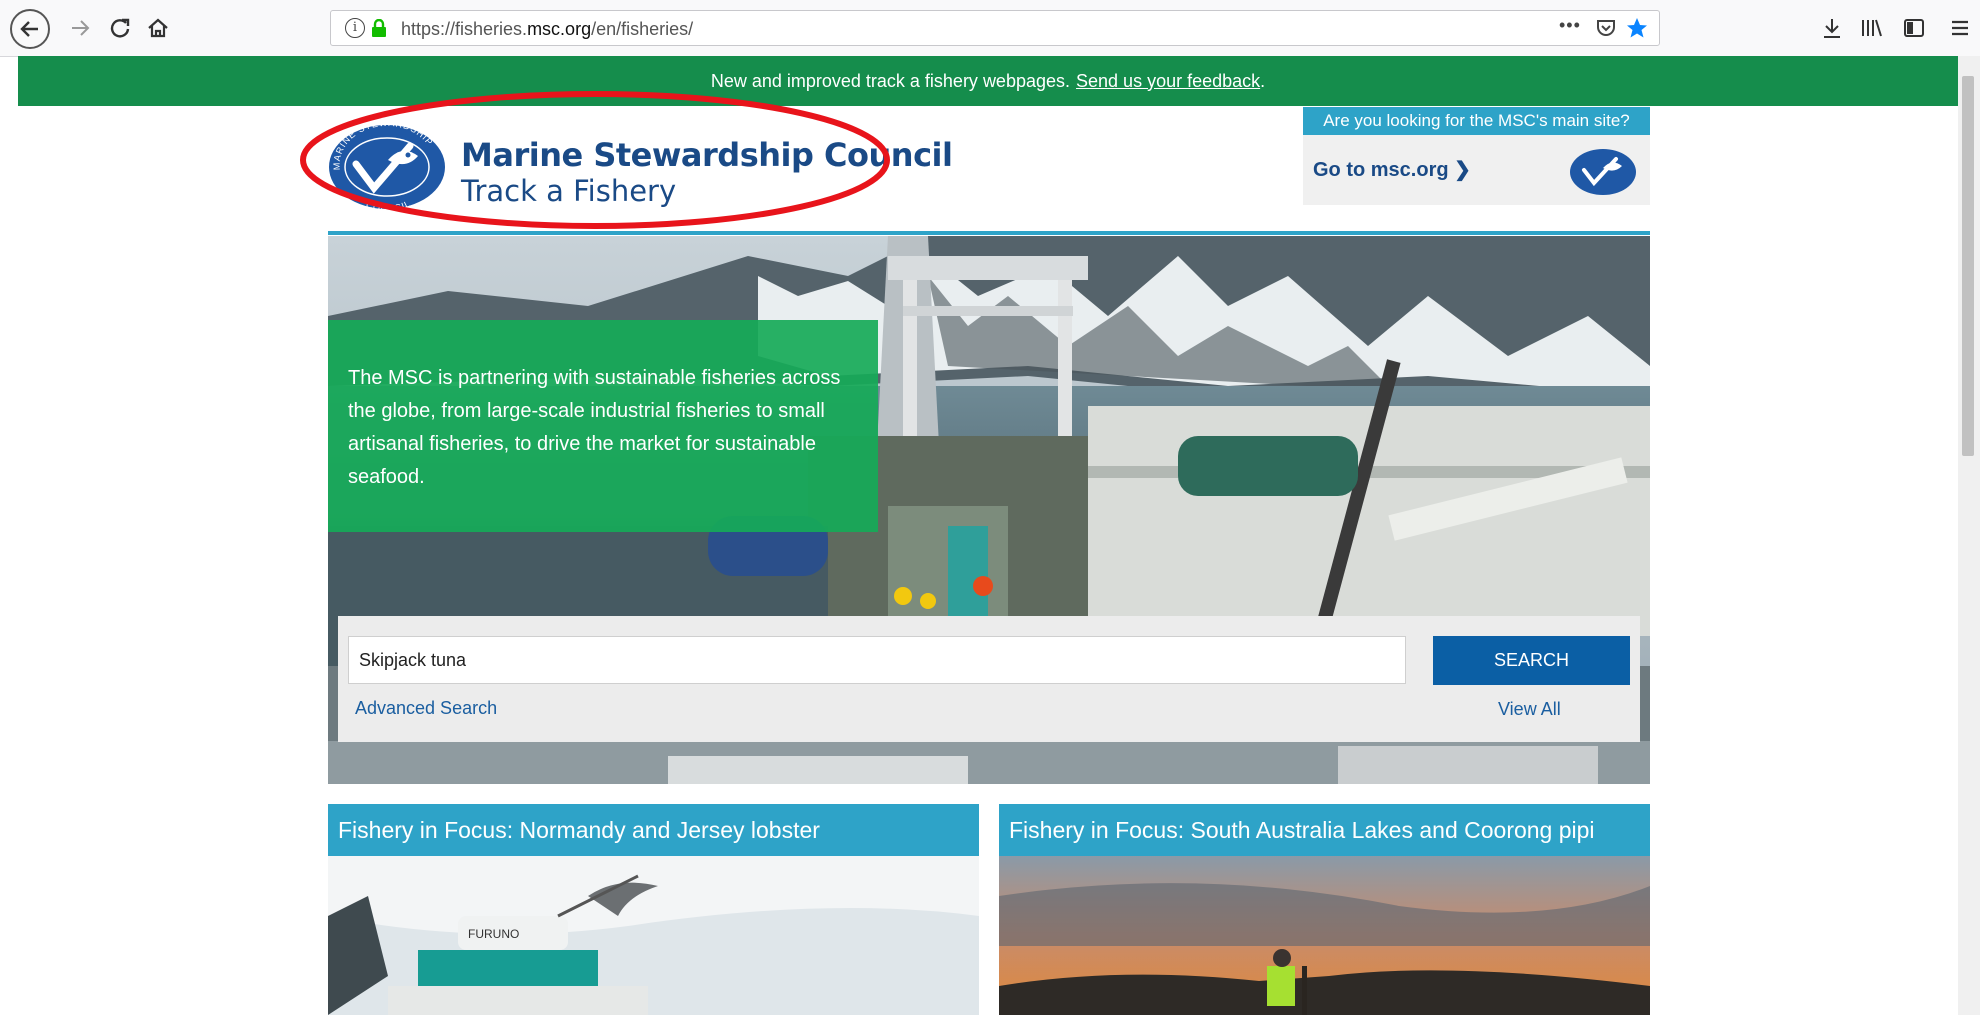 Image resolution: width=1980 pixels, height=1015 pixels. What do you see at coordinates (1529, 709) in the screenshot?
I see `view-all-link: View All` at bounding box center [1529, 709].